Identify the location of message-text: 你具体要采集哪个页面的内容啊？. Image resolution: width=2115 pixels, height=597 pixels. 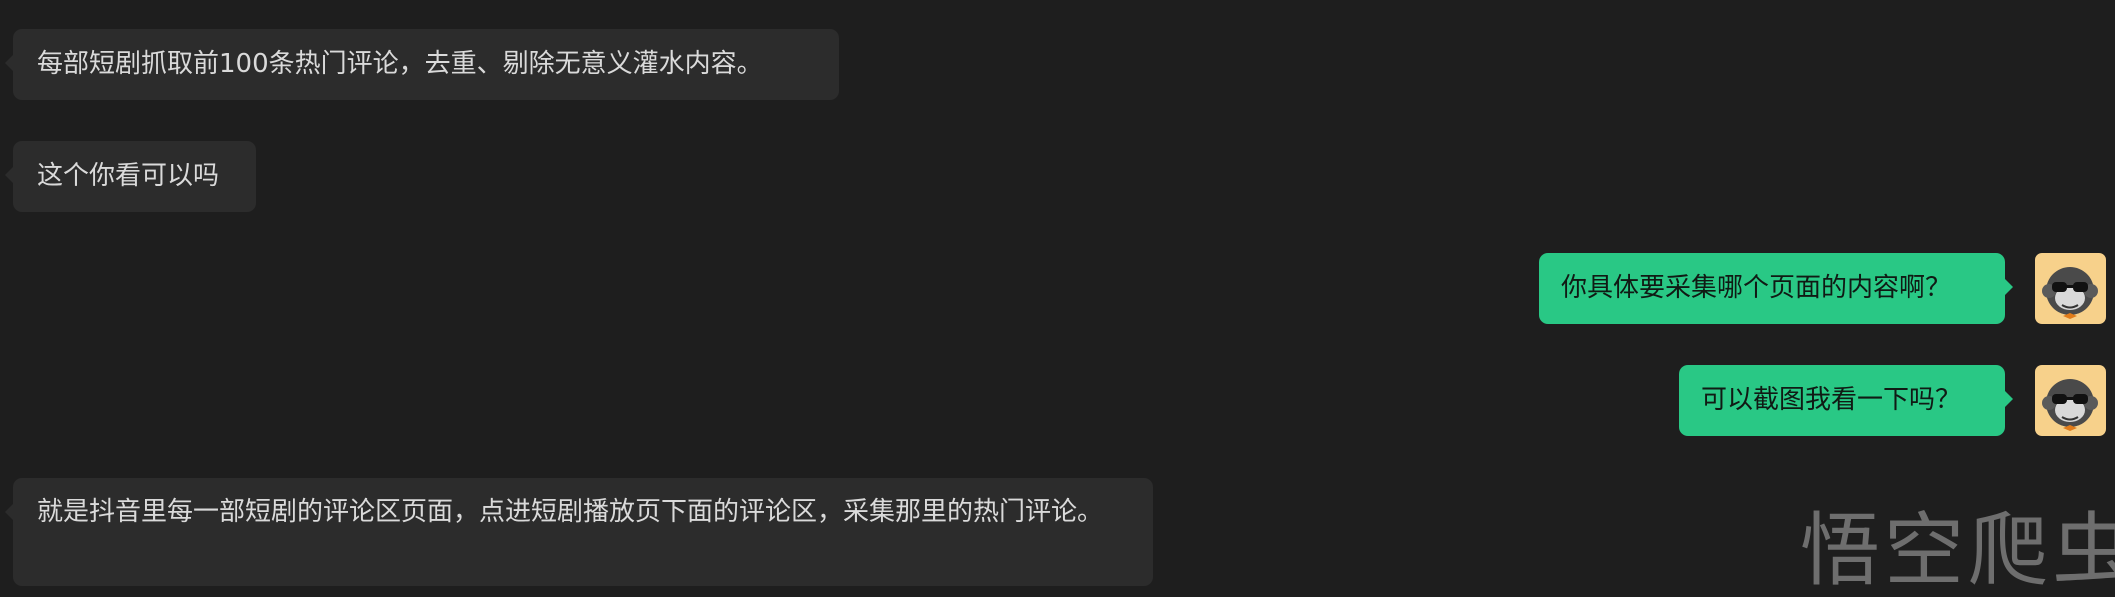
(1756, 288).